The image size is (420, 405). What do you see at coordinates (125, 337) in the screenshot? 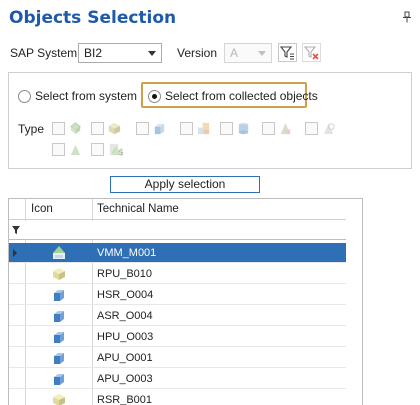
I see `technical-name: HPU_O003` at bounding box center [125, 337].